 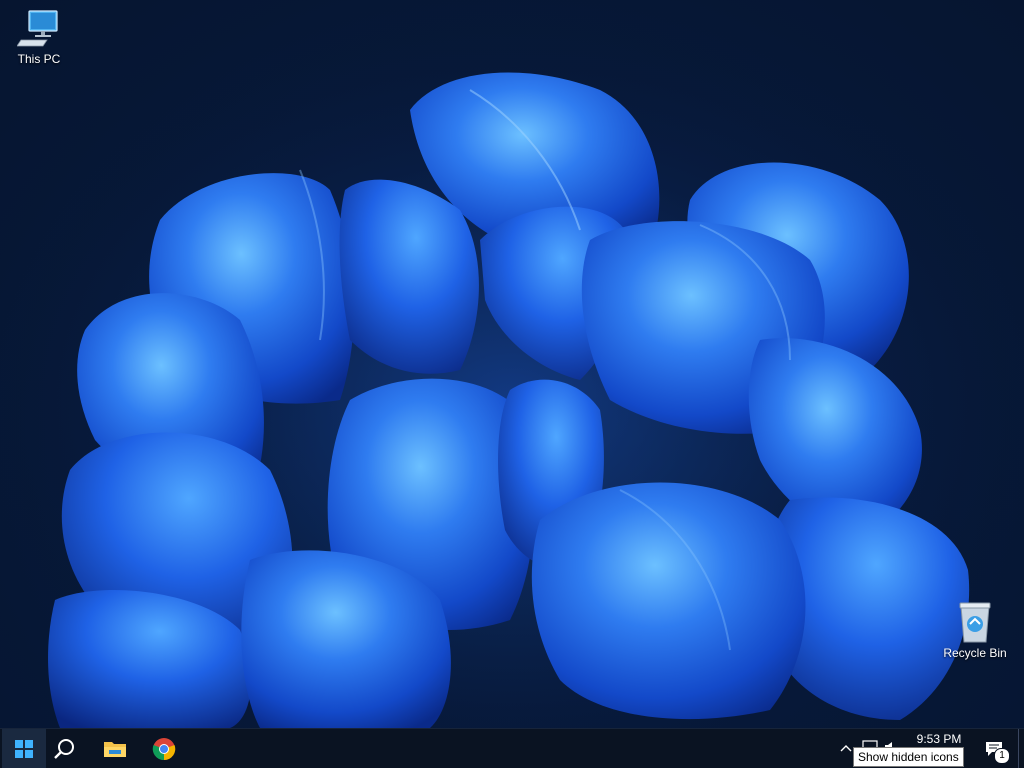 I want to click on tooltip-show-hidden-icons: Show hidden icons, so click(x=908, y=757).